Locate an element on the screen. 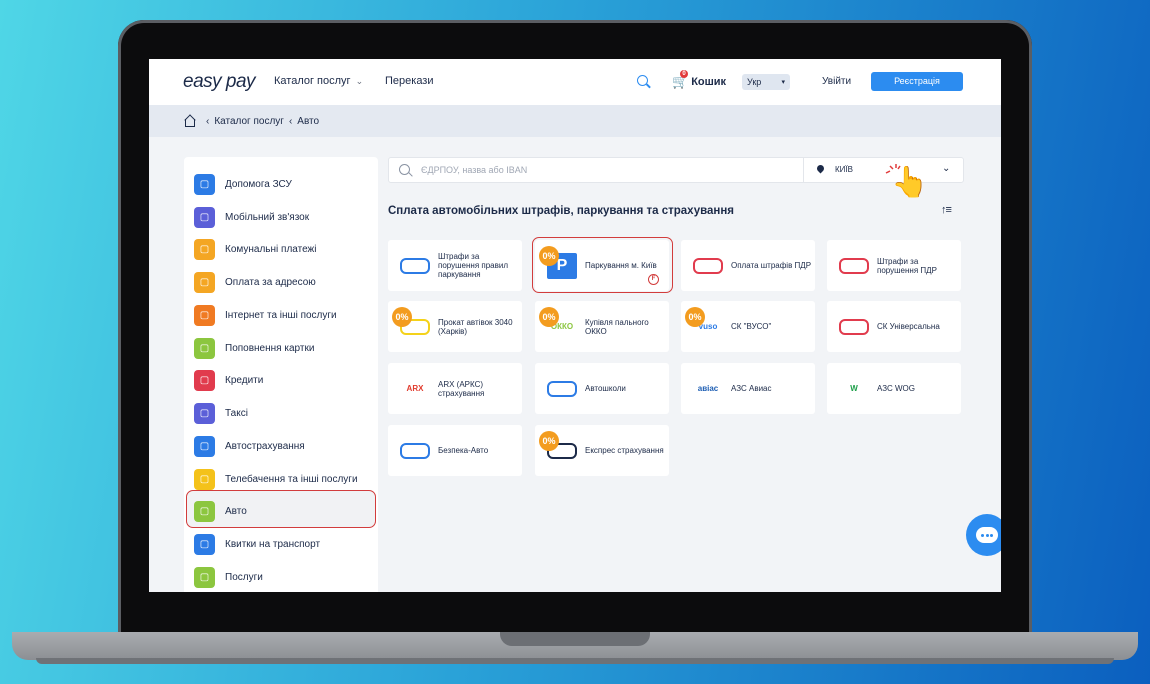  laptop-base-bottom is located at coordinates (575, 661).